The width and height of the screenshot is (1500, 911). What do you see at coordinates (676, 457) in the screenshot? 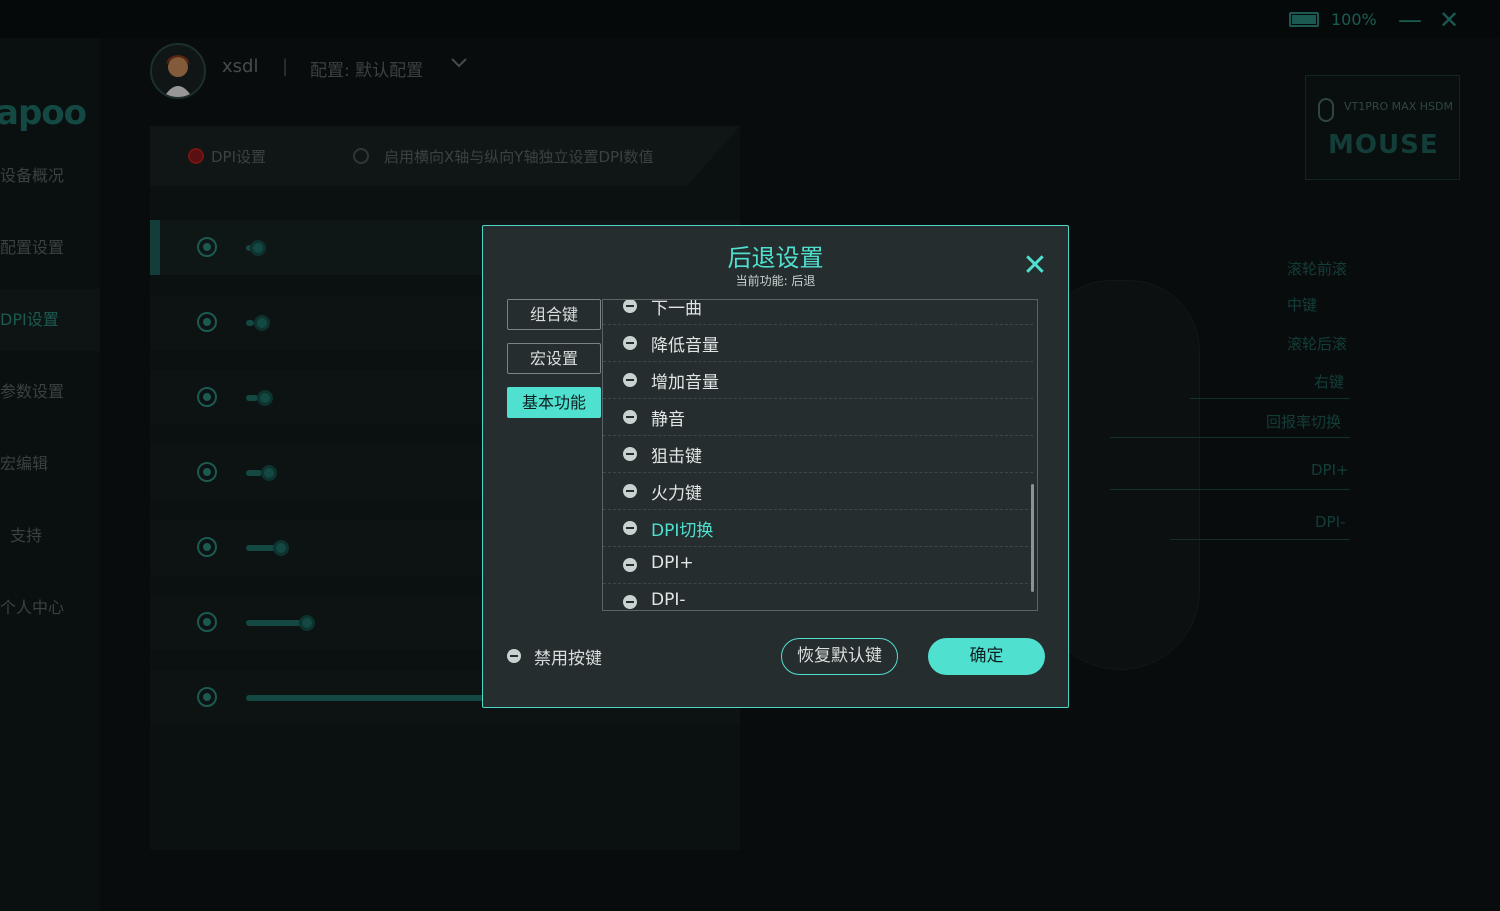
I see `list-item-label: 狙击键` at bounding box center [676, 457].